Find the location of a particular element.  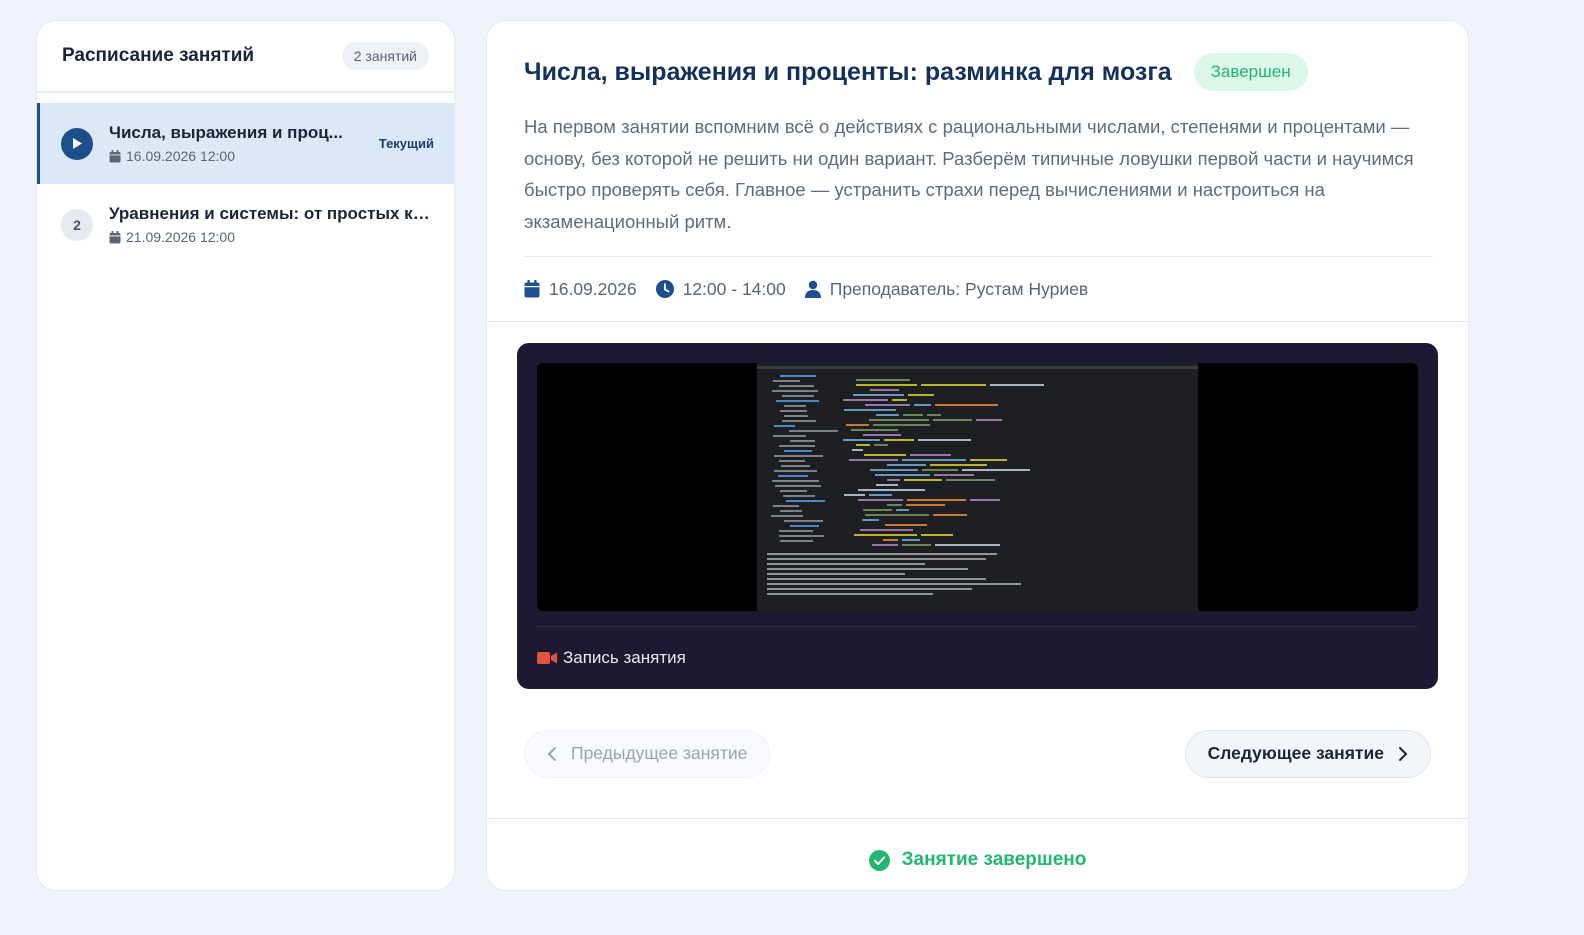

current-lesson-label: Текущий is located at coordinates (406, 143).